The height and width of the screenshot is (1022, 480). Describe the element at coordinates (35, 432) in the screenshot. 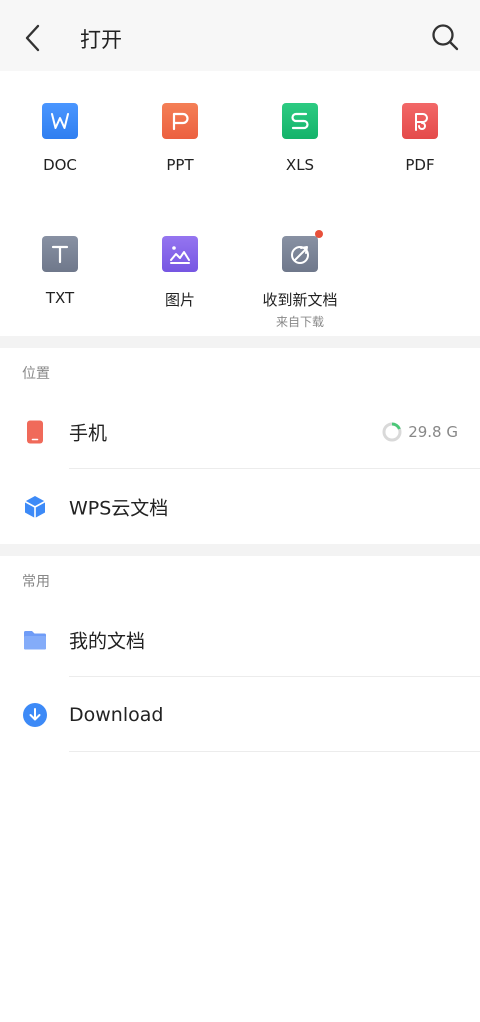

I see `phone-icon` at that location.